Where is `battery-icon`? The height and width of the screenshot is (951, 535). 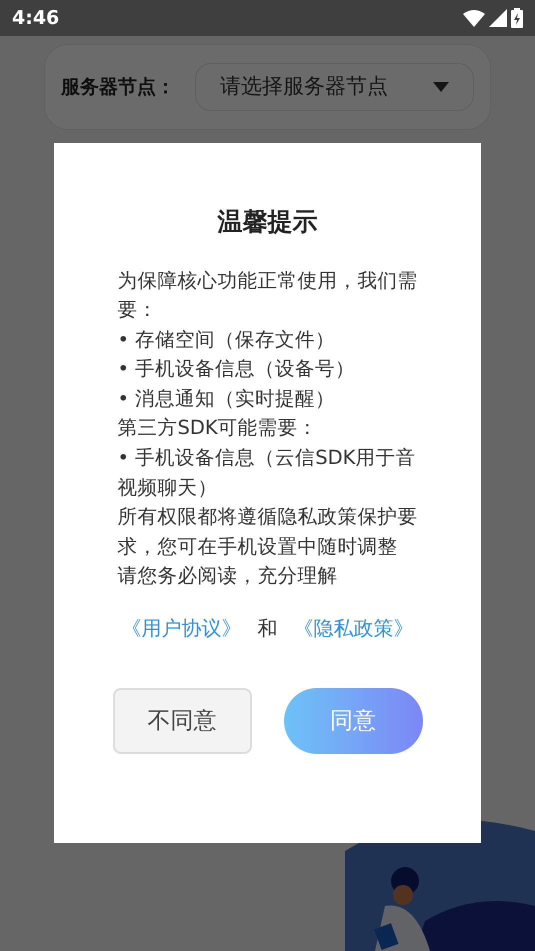
battery-icon is located at coordinates (517, 18).